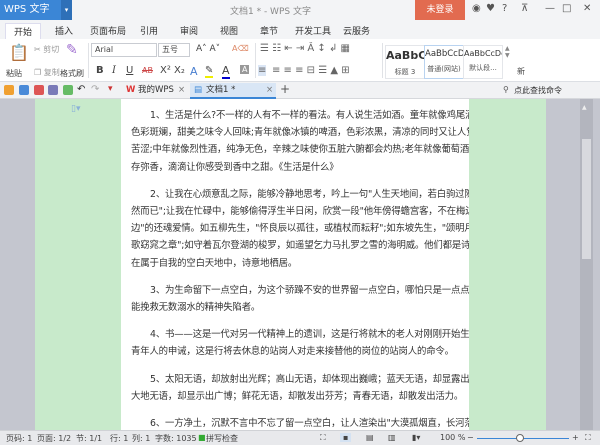  What do you see at coordinates (172, 70) in the screenshot?
I see `superscript-icon: X² X₂` at bounding box center [172, 70].